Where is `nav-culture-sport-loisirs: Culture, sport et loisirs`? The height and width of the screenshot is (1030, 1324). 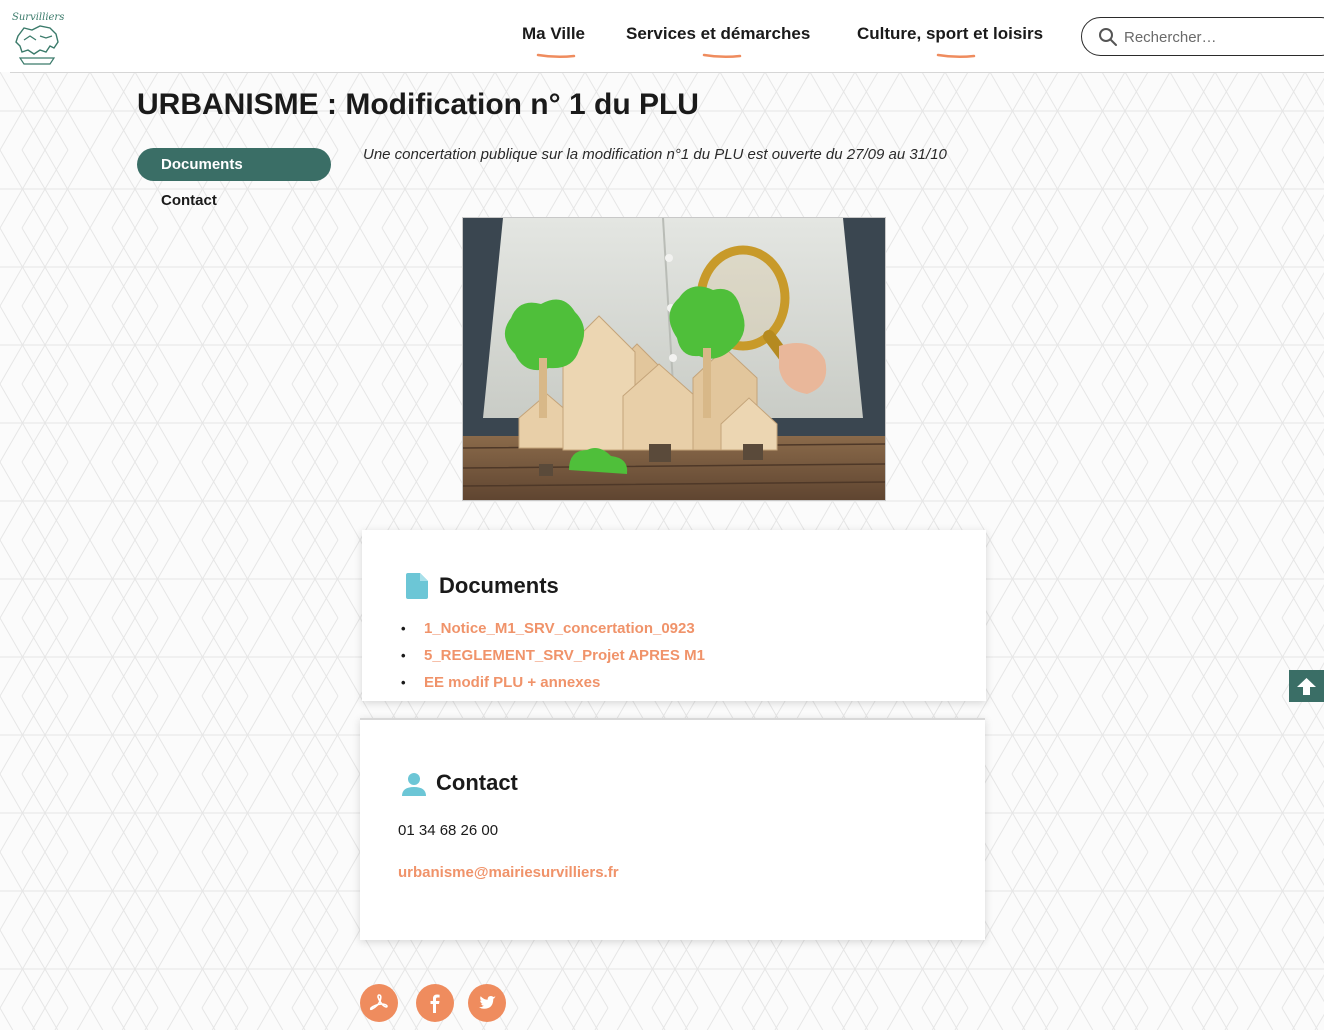 nav-culture-sport-loisirs: Culture, sport et loisirs is located at coordinates (950, 34).